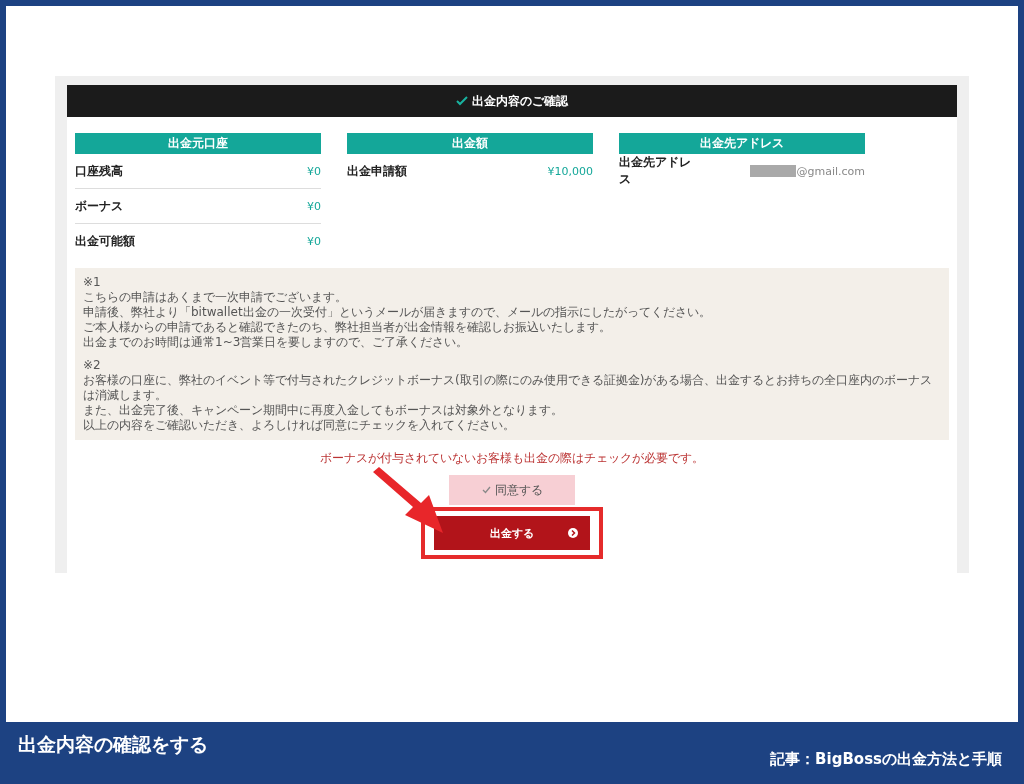  Describe the element at coordinates (512, 490) in the screenshot. I see `agree-checkbox: 同意する` at that location.